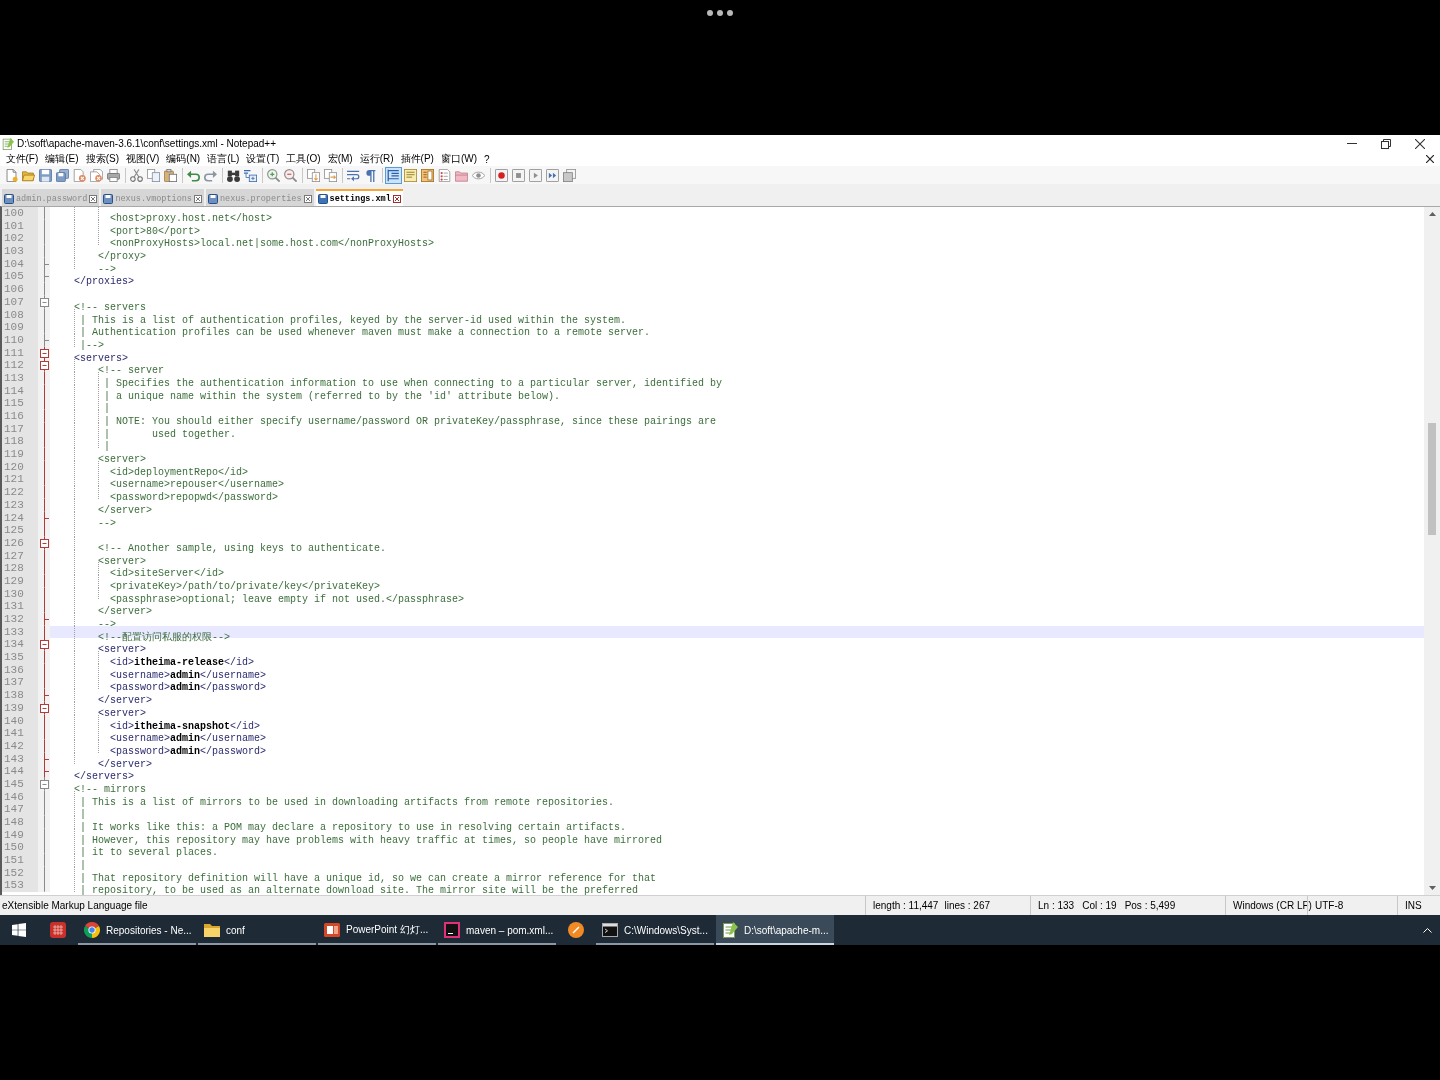  Describe the element at coordinates (75, 905) in the screenshot. I see `file-type-label: eXtensible Markup Language file` at that location.